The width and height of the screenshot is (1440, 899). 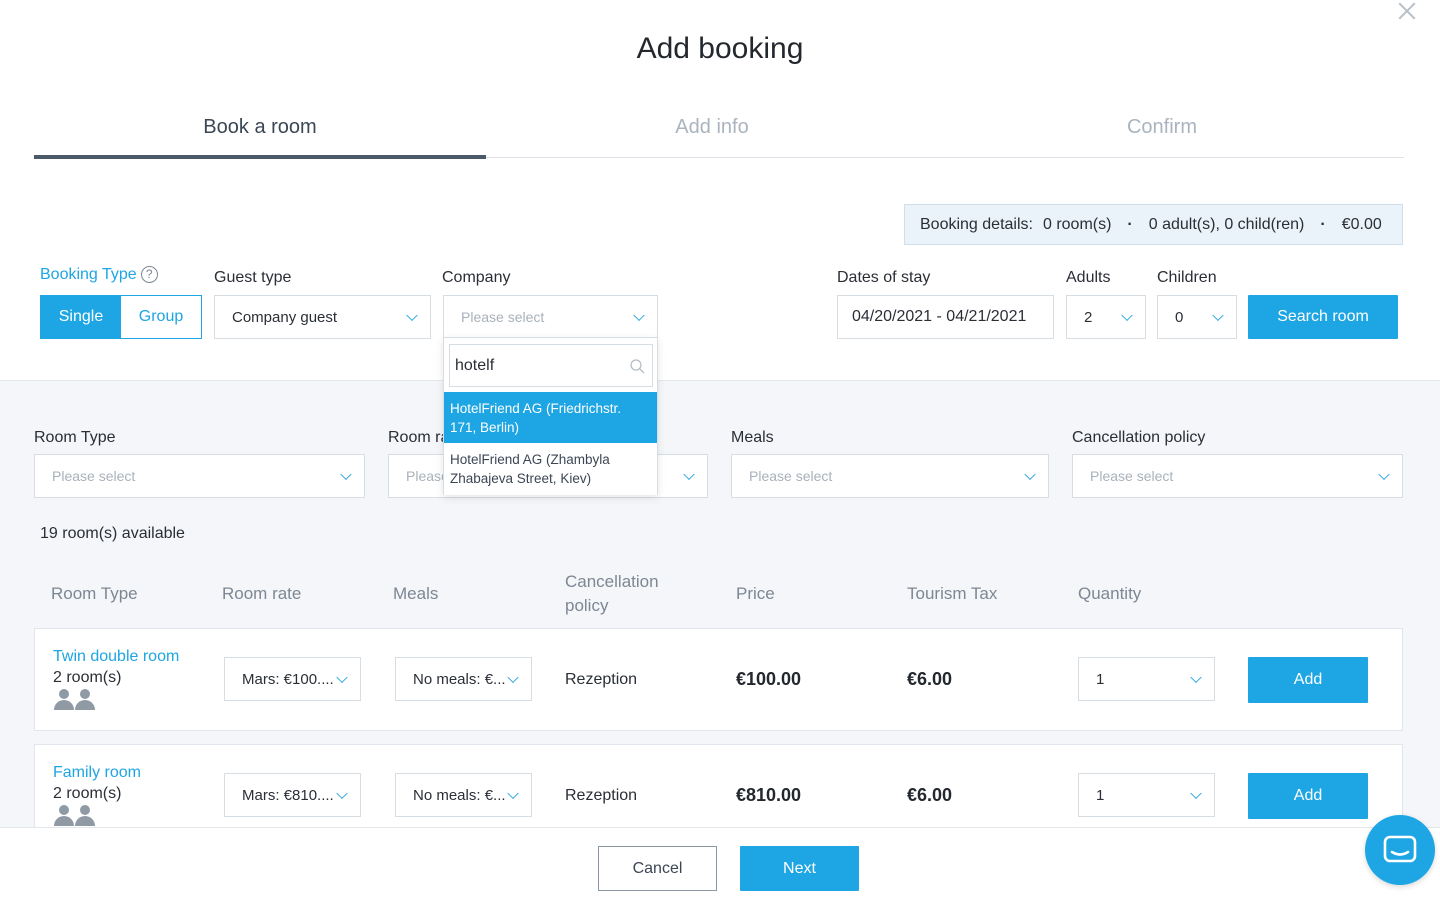 I want to click on guest-type-label: Guest type, so click(x=253, y=277).